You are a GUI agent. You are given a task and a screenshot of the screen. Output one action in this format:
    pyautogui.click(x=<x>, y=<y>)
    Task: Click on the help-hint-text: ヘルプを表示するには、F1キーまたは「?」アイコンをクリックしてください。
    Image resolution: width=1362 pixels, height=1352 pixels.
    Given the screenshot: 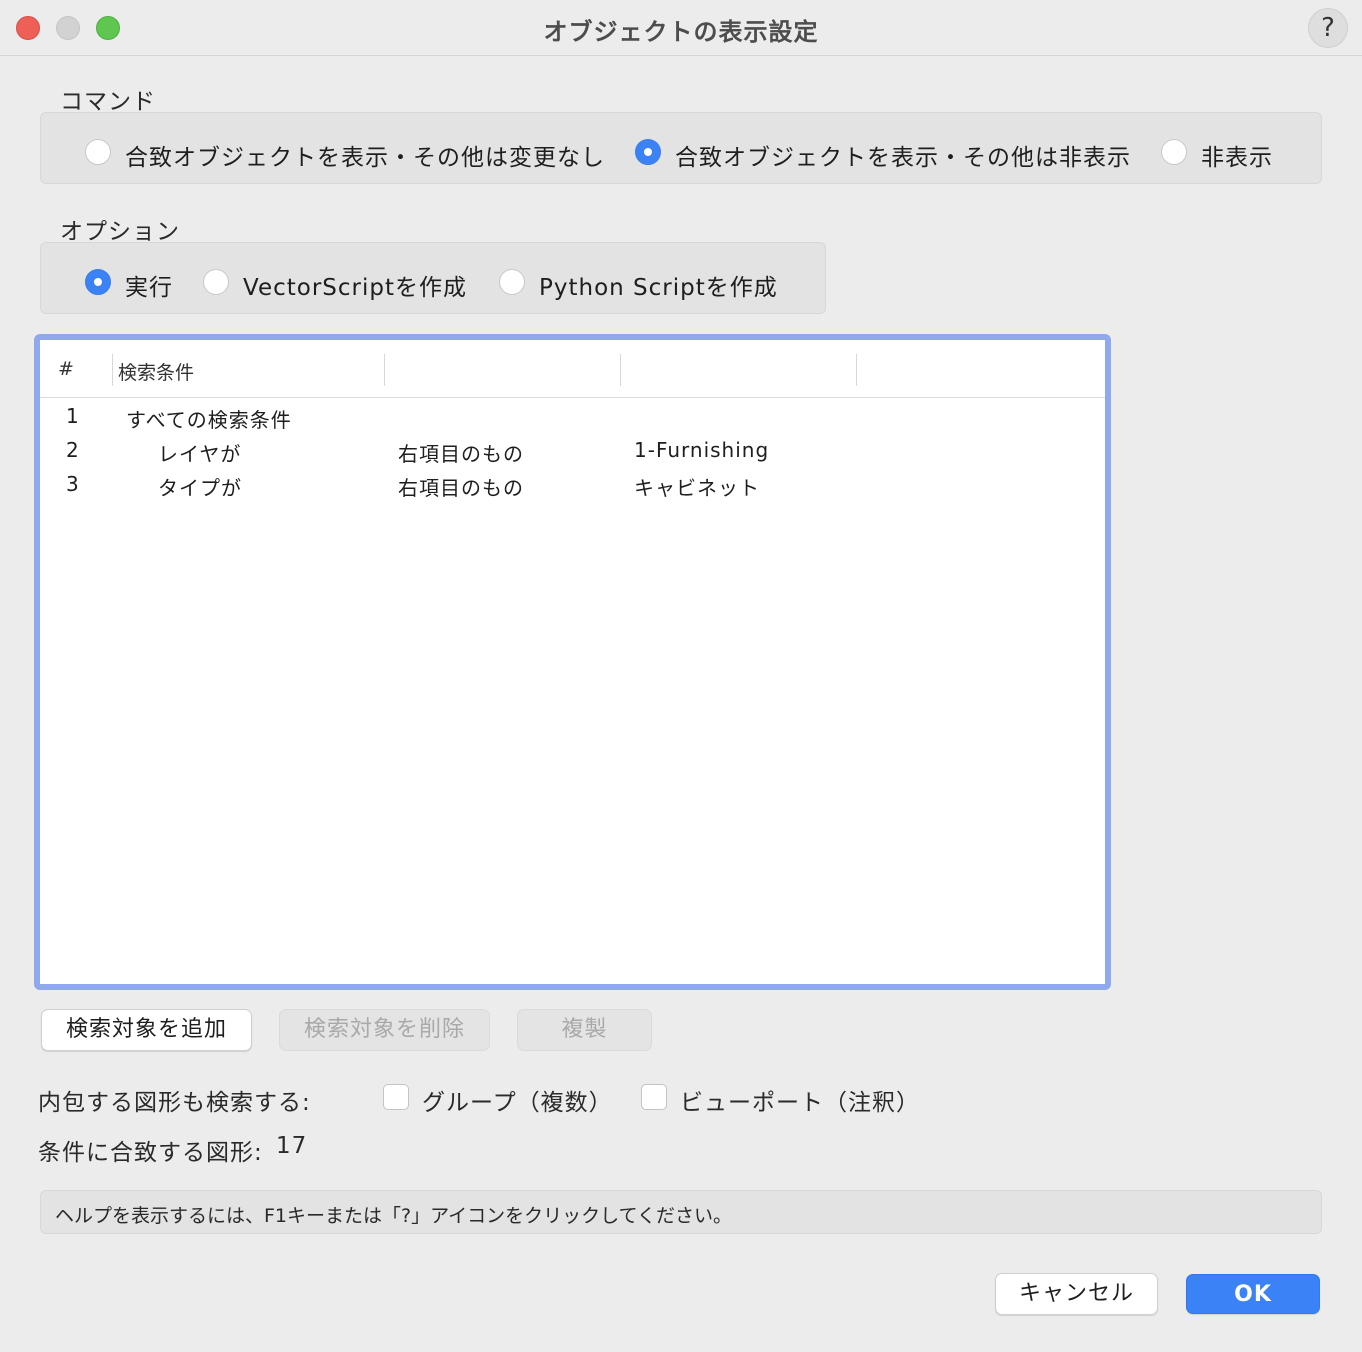 What is the action you would take?
    pyautogui.click(x=394, y=1216)
    